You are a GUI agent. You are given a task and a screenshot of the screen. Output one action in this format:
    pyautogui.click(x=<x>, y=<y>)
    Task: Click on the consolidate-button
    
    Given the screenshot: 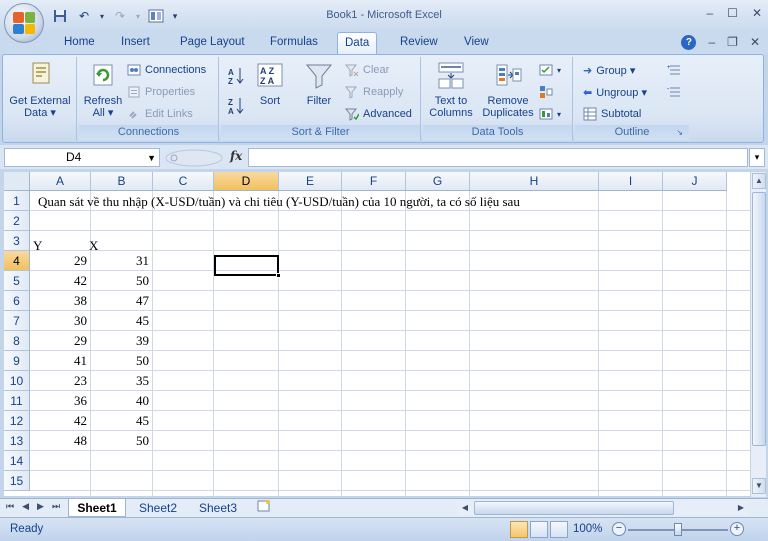 What is the action you would take?
    pyautogui.click(x=546, y=92)
    